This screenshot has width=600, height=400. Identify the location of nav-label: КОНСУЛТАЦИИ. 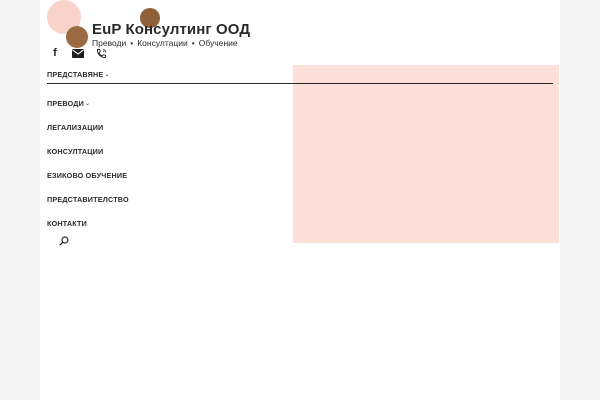
(75, 151).